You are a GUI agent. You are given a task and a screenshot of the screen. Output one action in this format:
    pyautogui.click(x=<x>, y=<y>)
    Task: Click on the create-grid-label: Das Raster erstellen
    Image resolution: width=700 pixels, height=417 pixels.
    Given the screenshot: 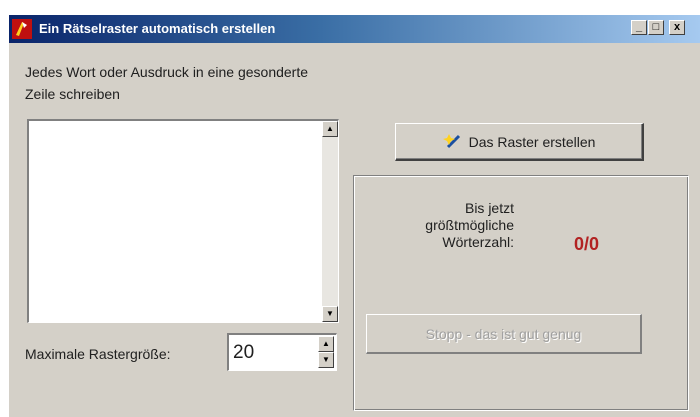 What is the action you would take?
    pyautogui.click(x=532, y=141)
    